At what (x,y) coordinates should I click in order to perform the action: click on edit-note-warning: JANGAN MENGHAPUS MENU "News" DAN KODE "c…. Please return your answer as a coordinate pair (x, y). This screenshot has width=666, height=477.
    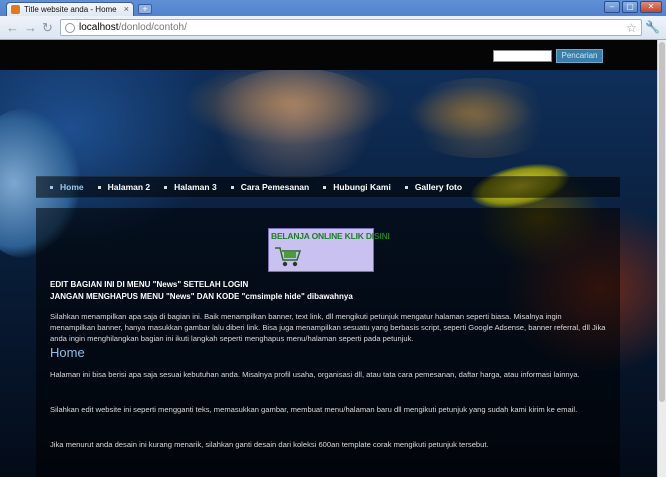
    Looking at the image, I should click on (201, 296).